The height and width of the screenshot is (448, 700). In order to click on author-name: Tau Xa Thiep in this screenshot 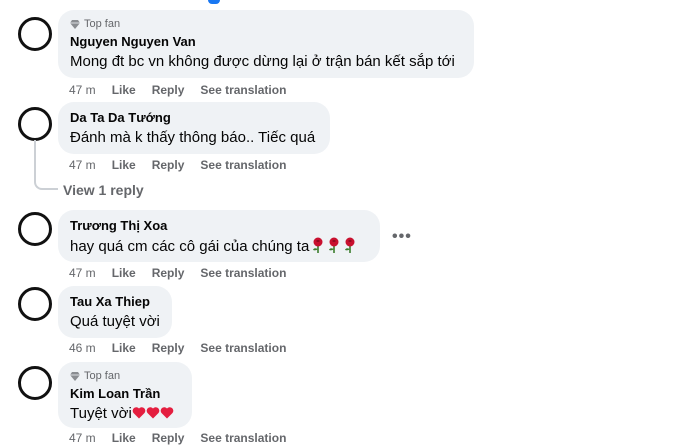, I will do `click(115, 301)`.